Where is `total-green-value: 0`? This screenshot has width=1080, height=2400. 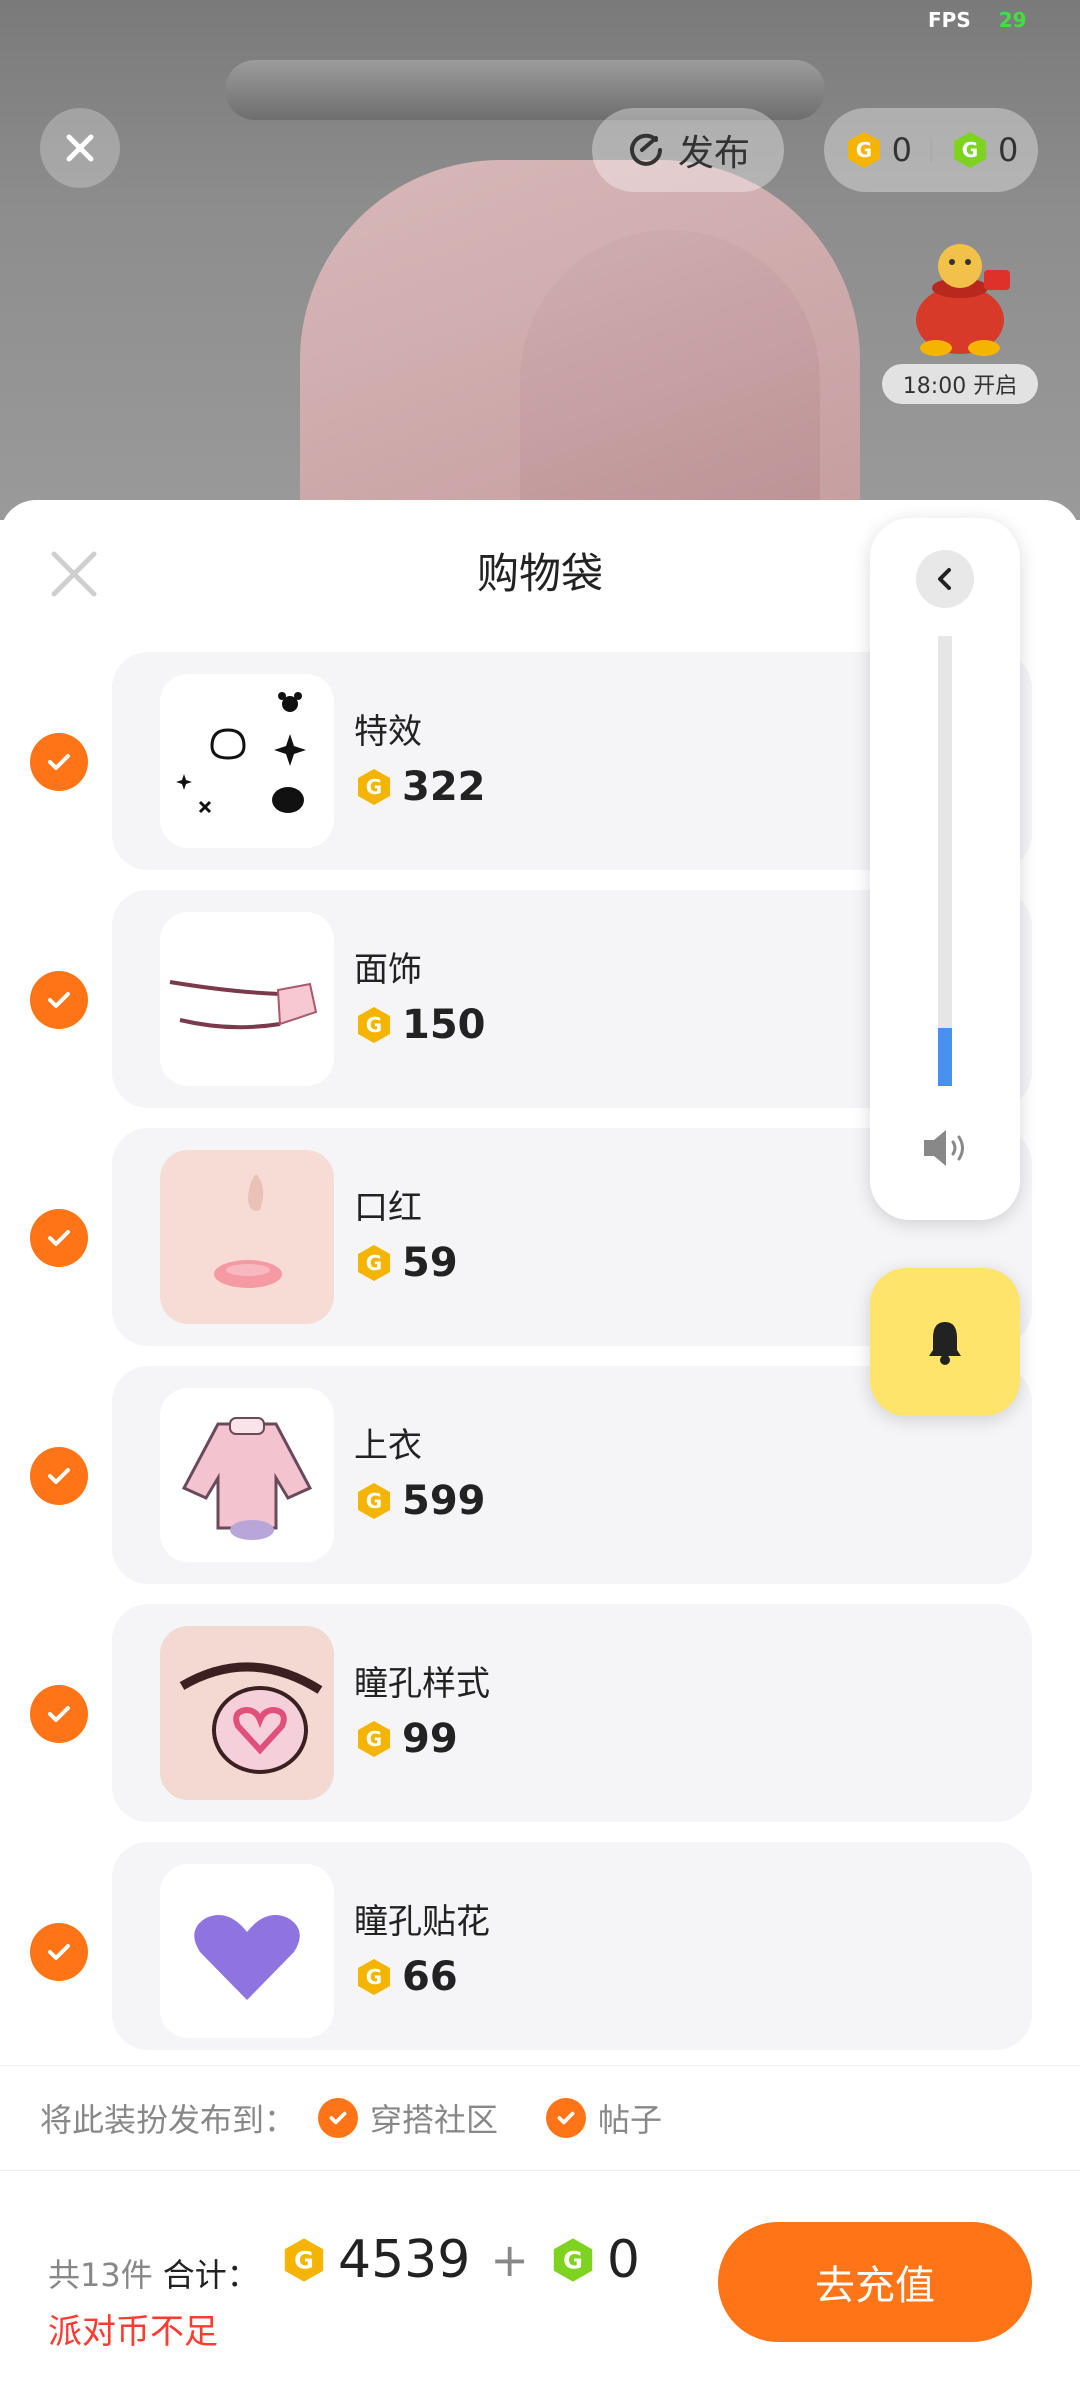
total-green-value: 0 is located at coordinates (623, 2260).